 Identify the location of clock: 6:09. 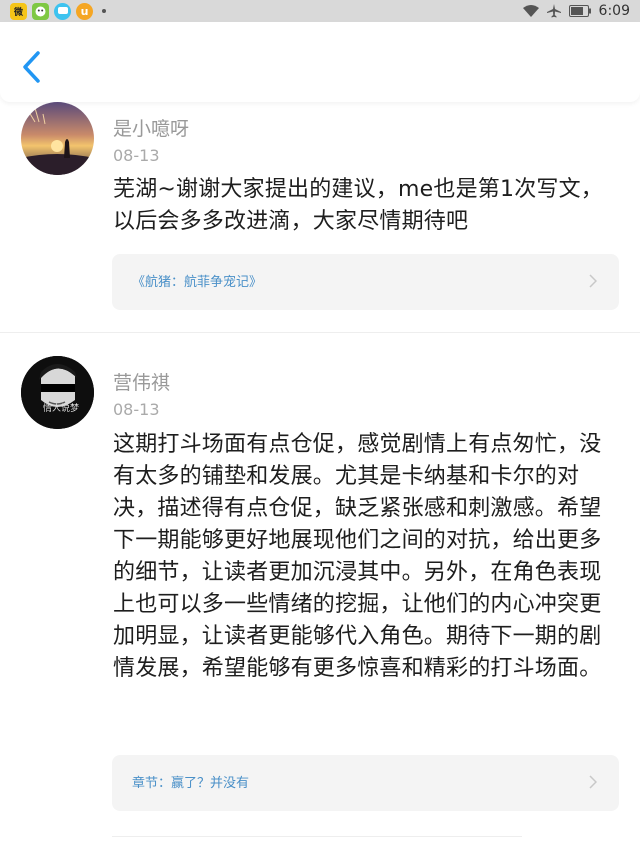
(614, 11).